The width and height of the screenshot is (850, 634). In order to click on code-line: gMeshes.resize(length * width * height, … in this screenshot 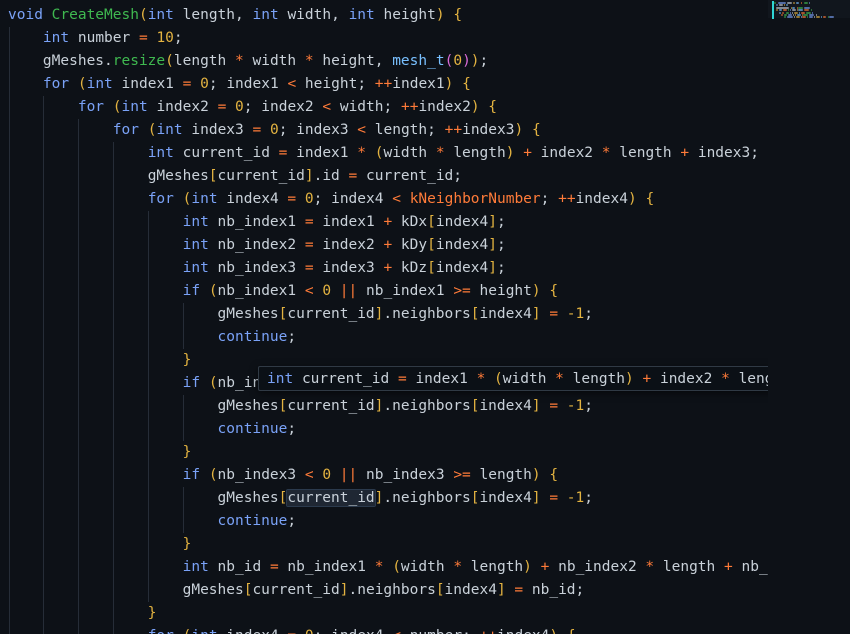, I will do `click(425, 61)`.